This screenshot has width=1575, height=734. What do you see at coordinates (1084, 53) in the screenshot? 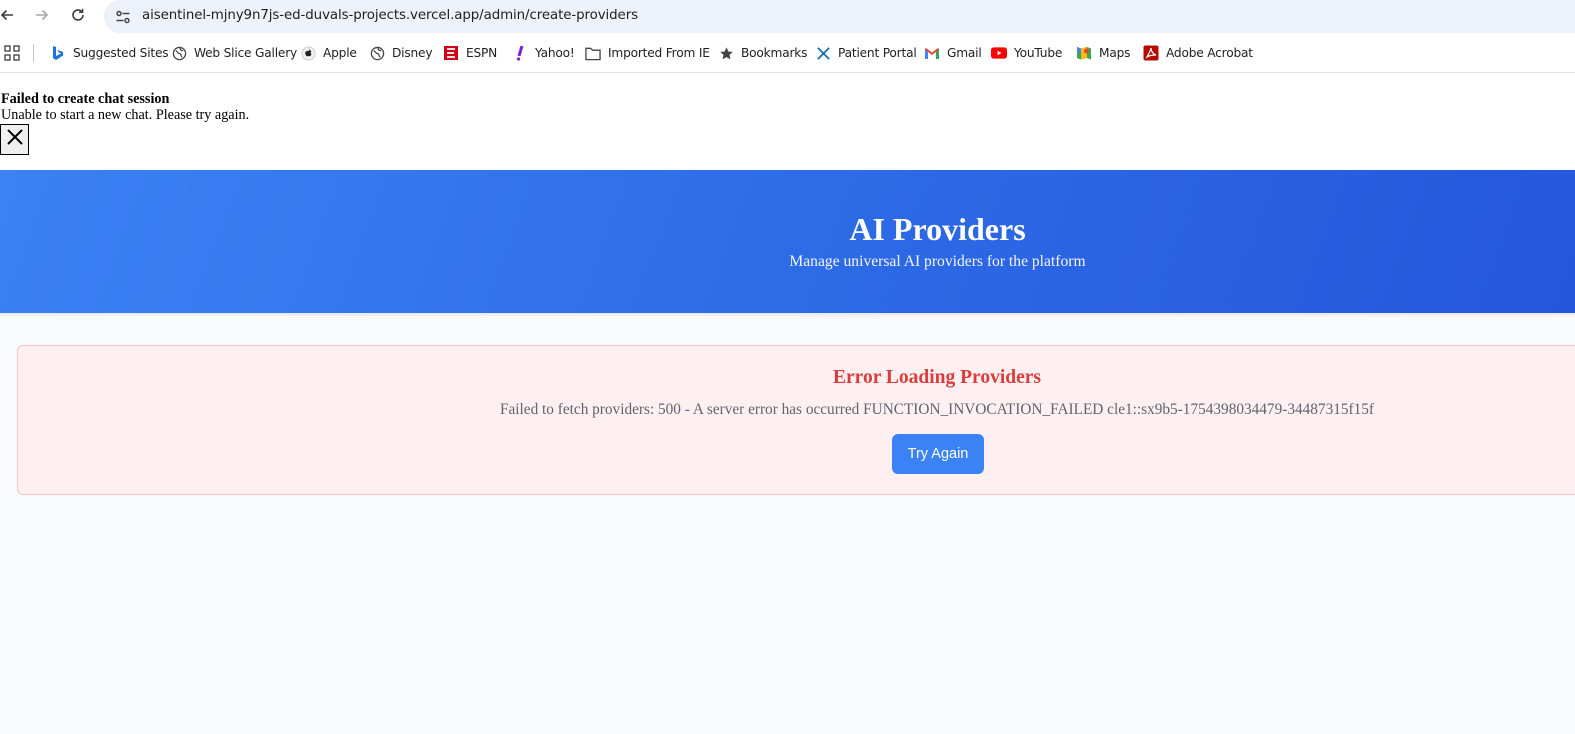
I see `maps-icon` at bounding box center [1084, 53].